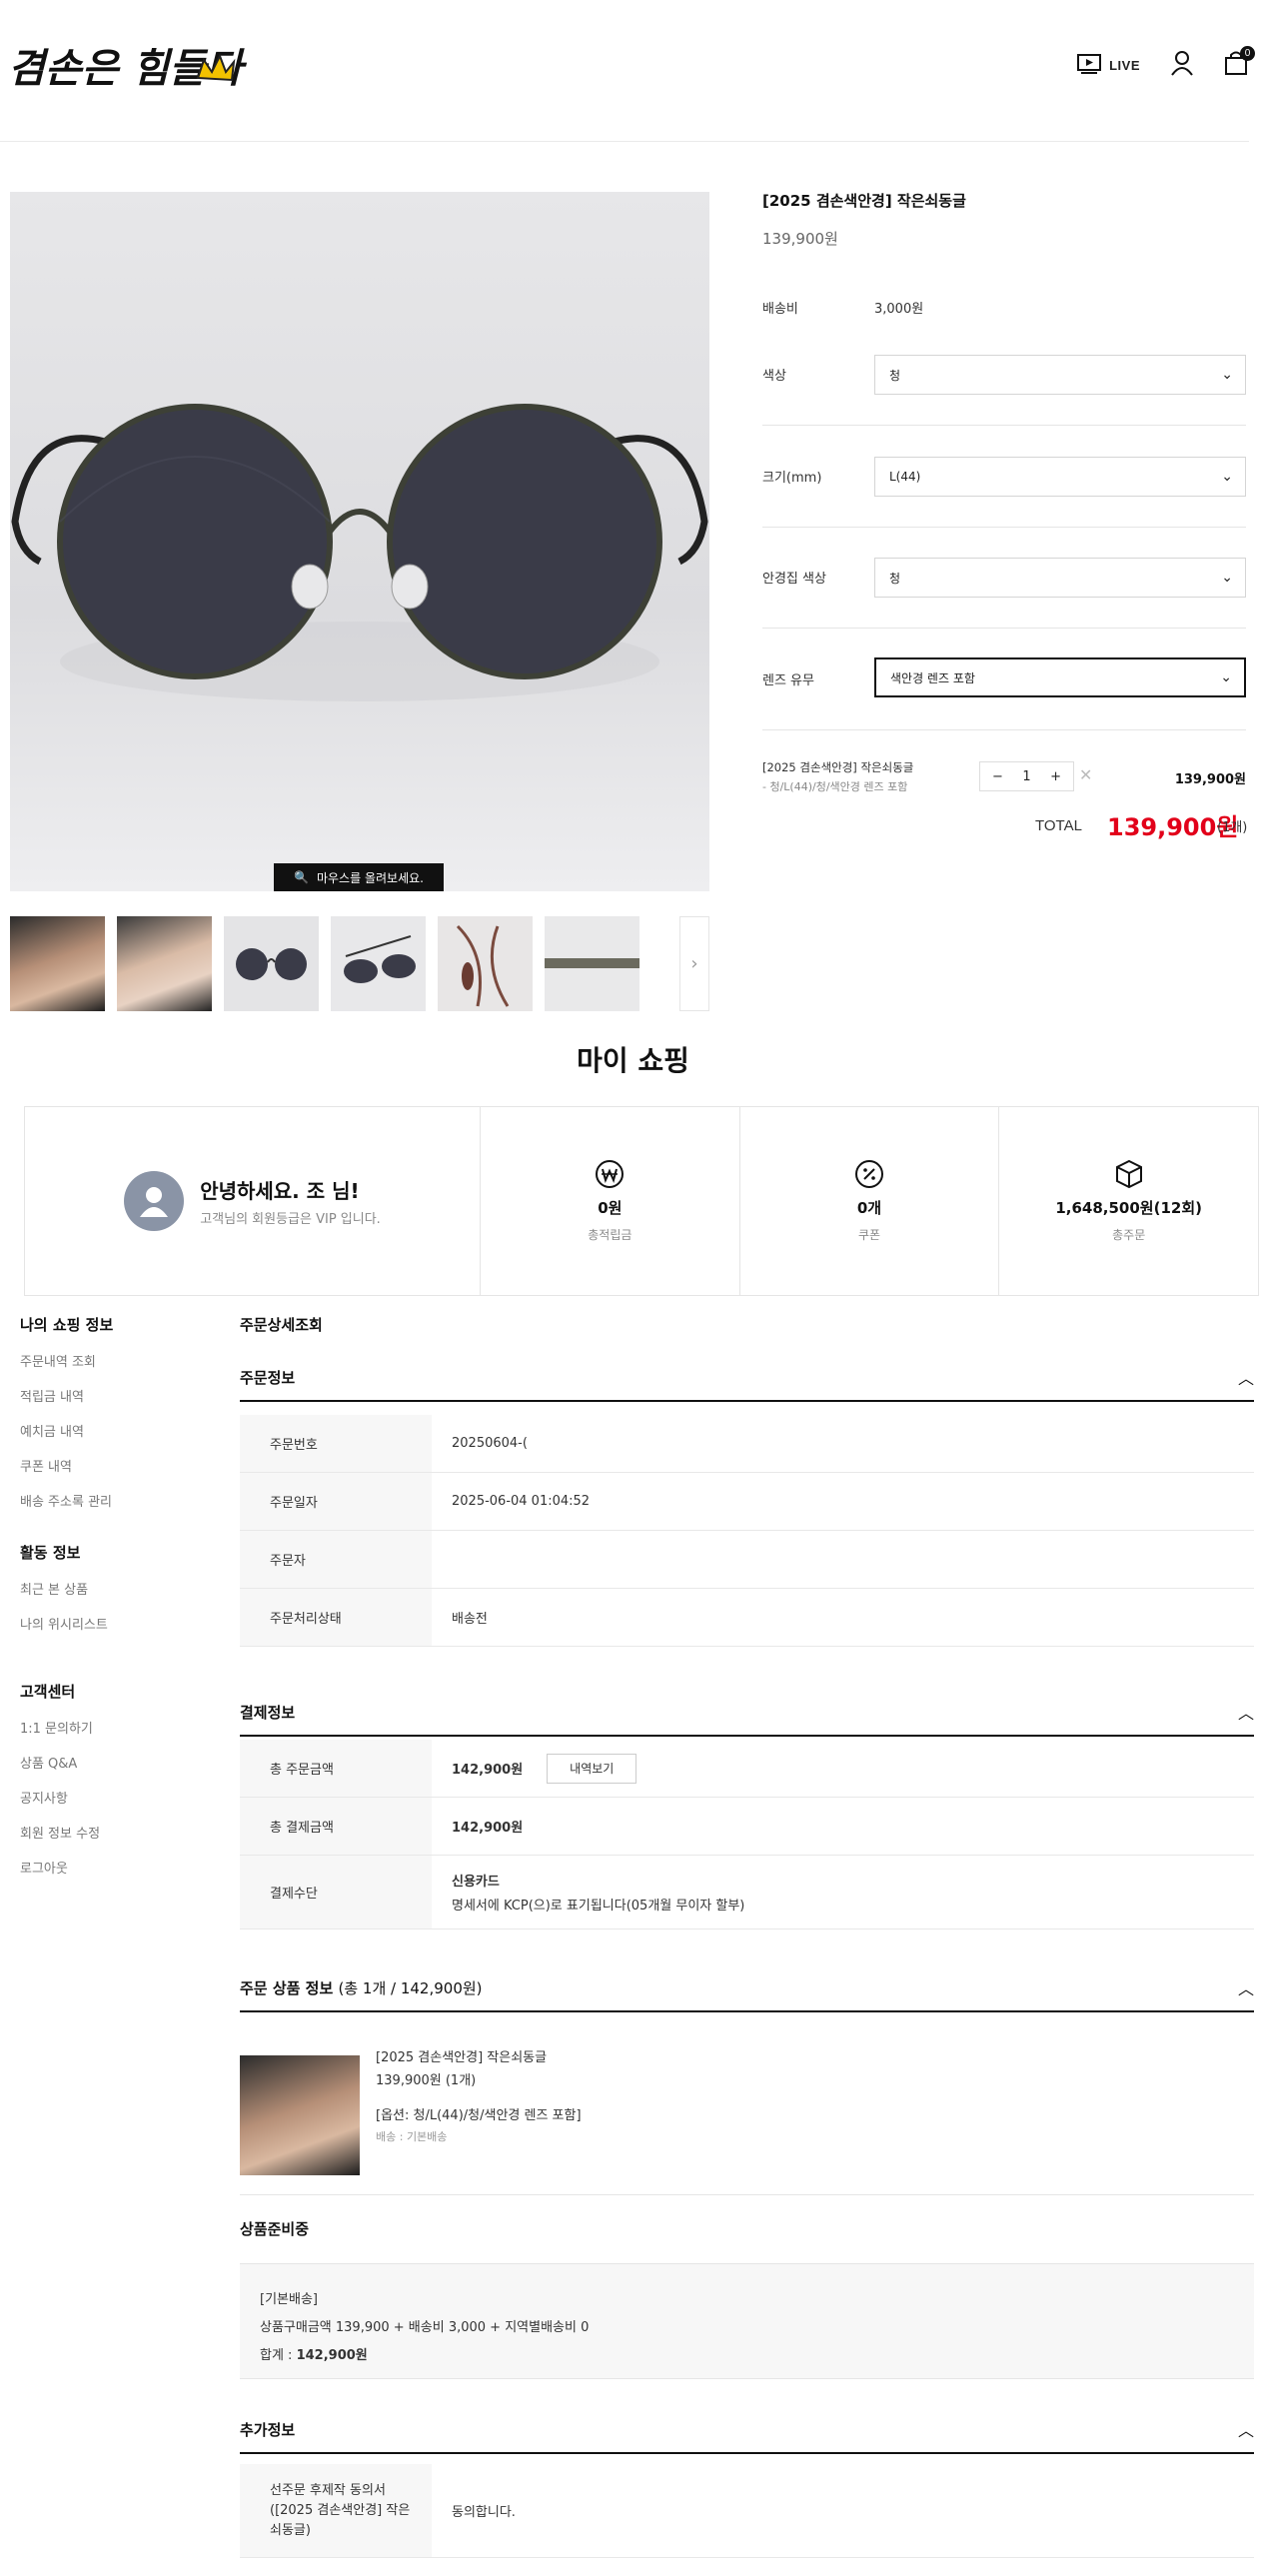  I want to click on payment-method: 신용카드, so click(476, 1882).